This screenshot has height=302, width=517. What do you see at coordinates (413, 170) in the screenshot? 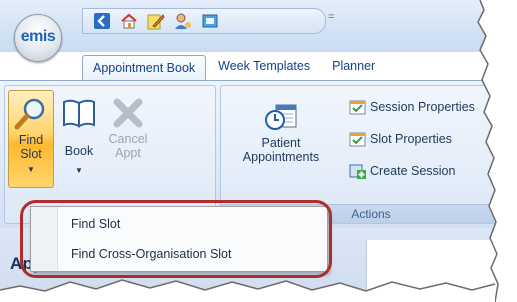
I see `create-session-label: Create Session` at bounding box center [413, 170].